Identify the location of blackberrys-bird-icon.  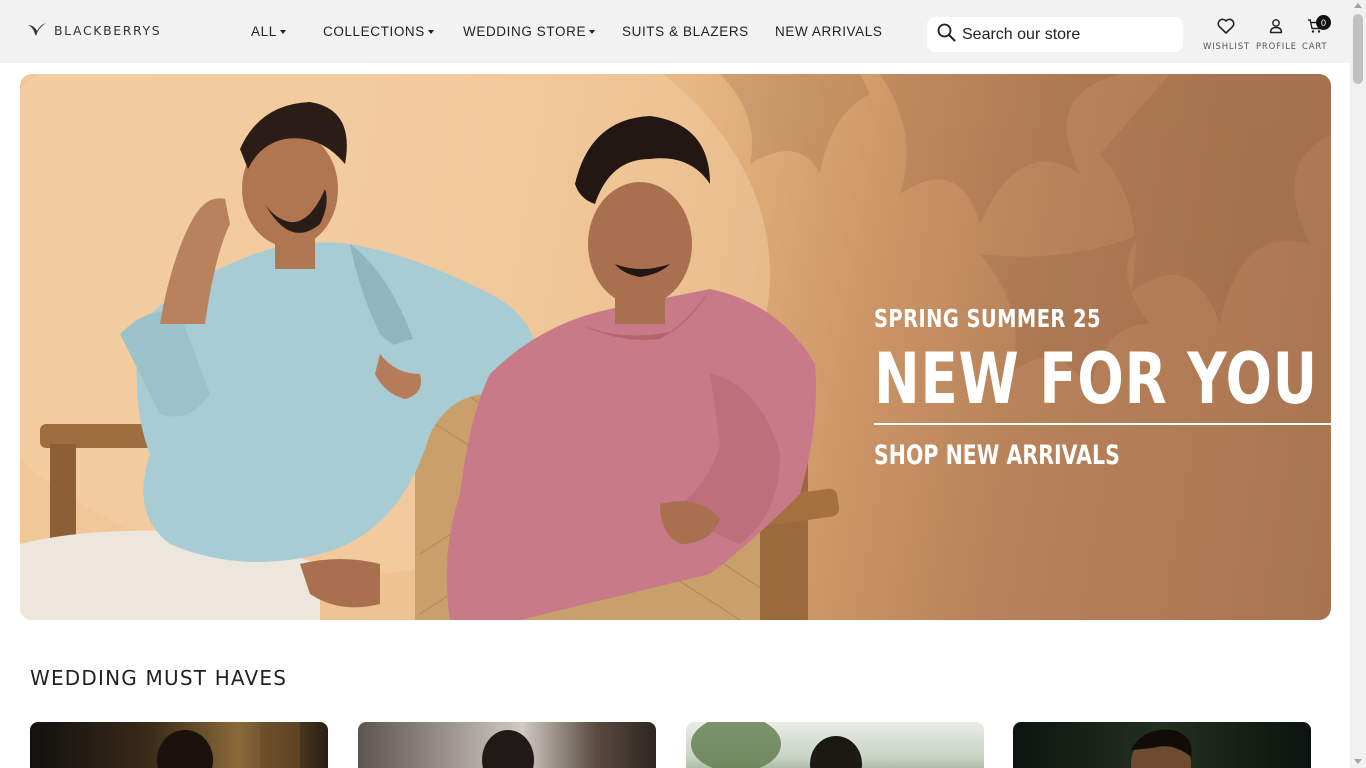
(37, 30).